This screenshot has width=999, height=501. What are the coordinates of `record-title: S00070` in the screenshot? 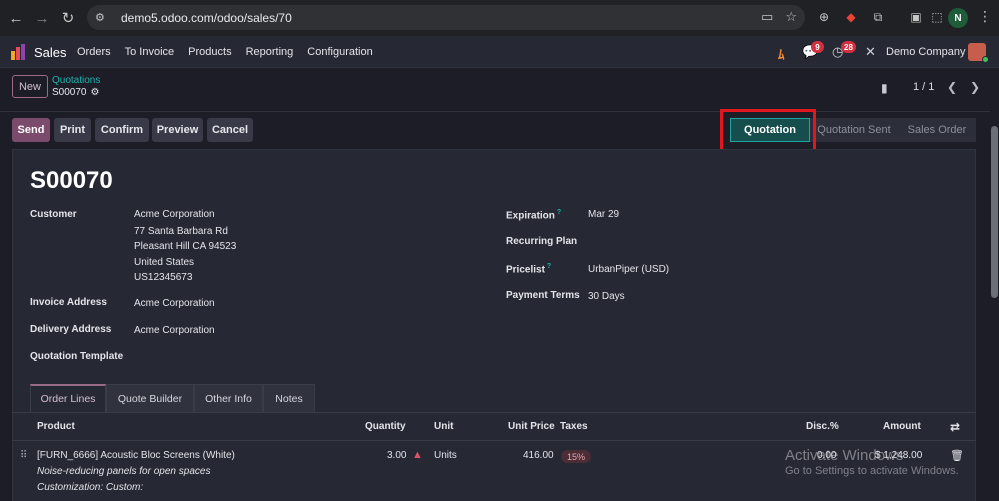 It's located at (71, 180).